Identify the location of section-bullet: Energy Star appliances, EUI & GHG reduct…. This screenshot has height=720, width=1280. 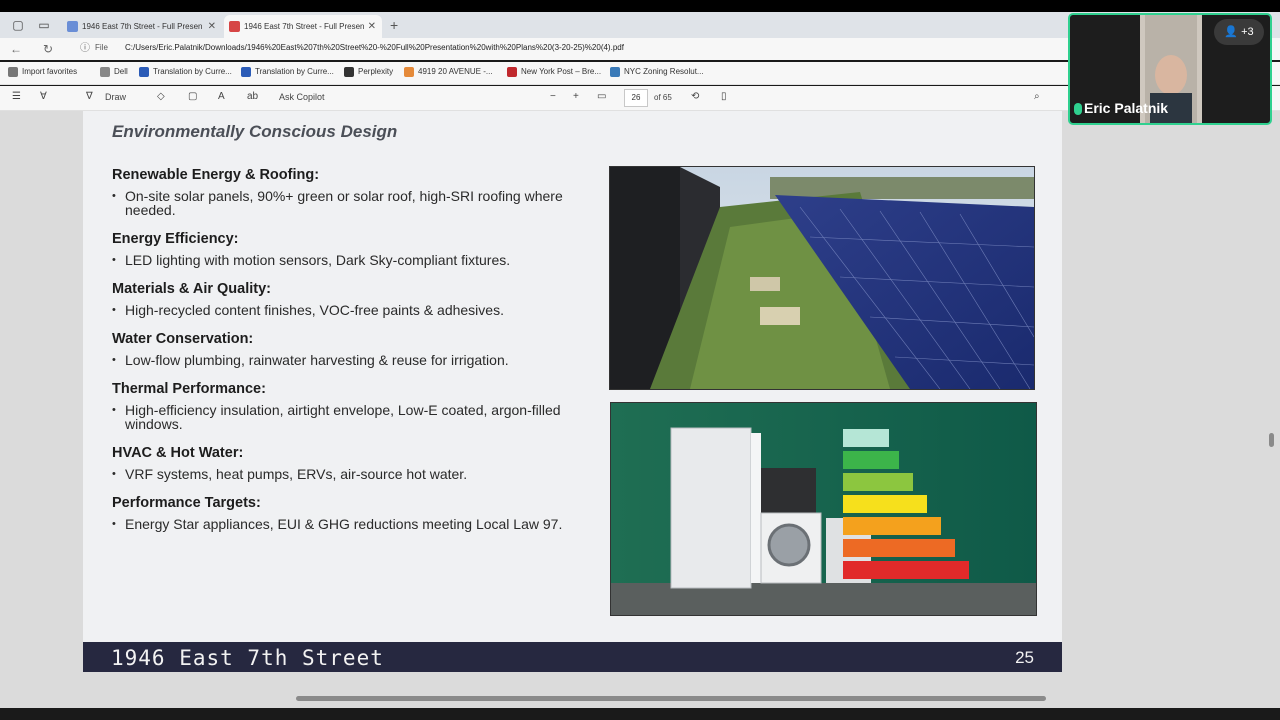
(347, 524).